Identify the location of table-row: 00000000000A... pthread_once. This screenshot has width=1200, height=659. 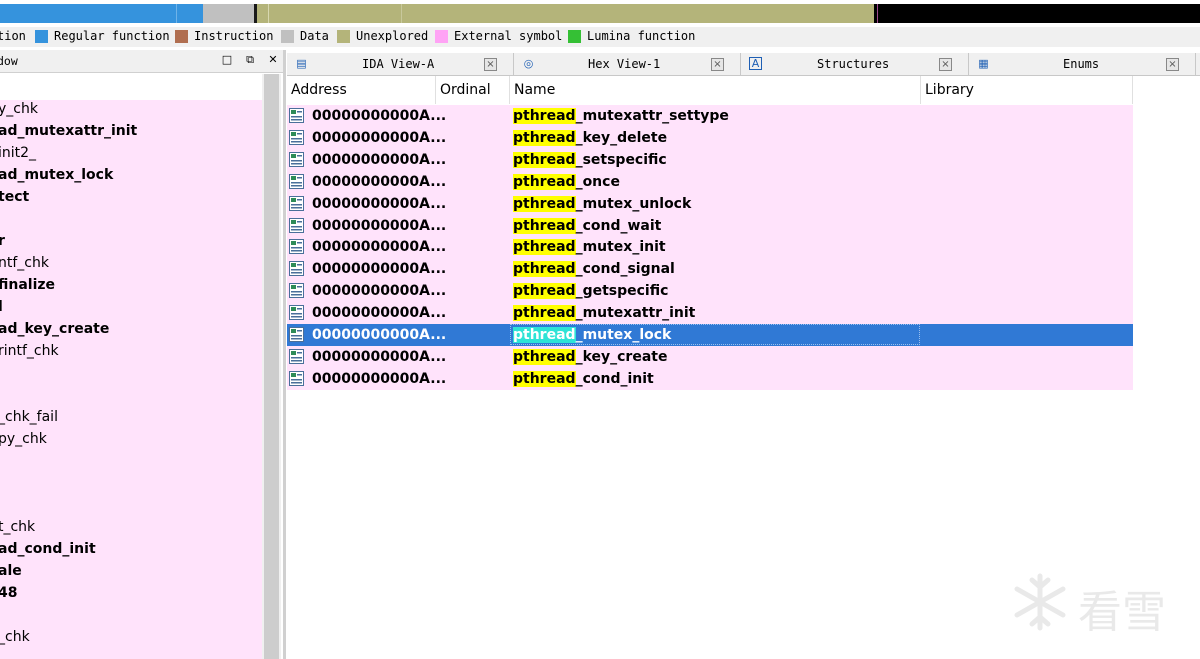
(710, 181).